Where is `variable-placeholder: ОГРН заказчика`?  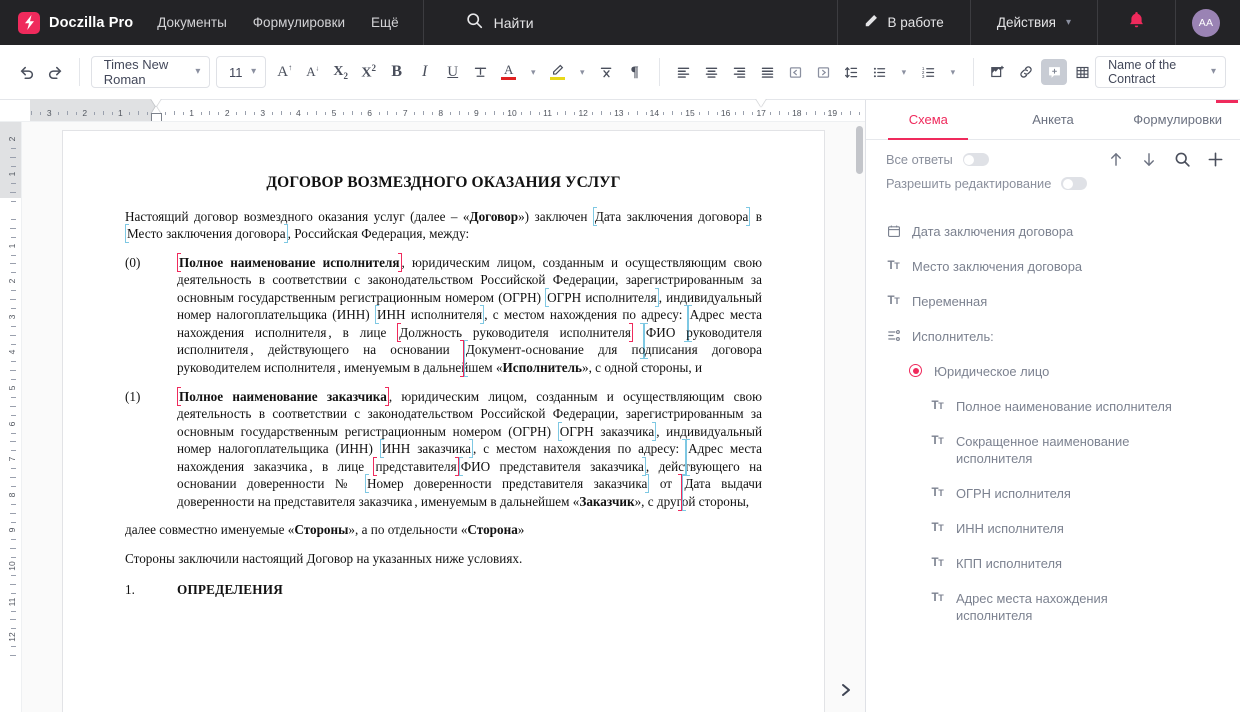 variable-placeholder: ОГРН заказчика is located at coordinates (607, 431).